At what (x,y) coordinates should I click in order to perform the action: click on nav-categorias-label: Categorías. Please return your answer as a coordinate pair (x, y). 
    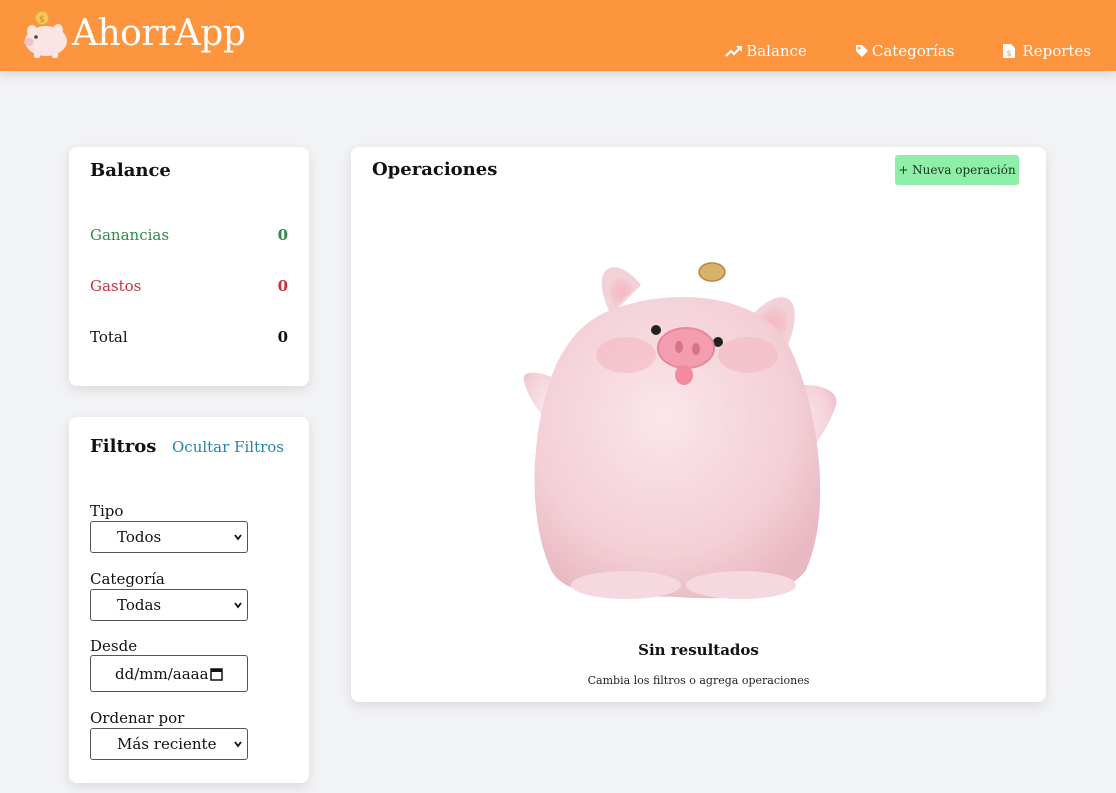
    Looking at the image, I should click on (913, 51).